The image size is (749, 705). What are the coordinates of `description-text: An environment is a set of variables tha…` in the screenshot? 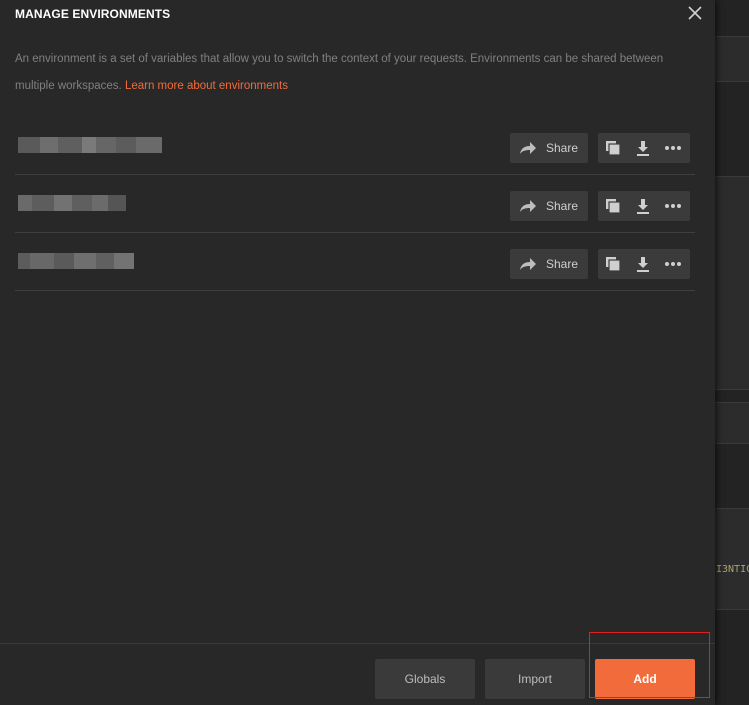 It's located at (339, 72).